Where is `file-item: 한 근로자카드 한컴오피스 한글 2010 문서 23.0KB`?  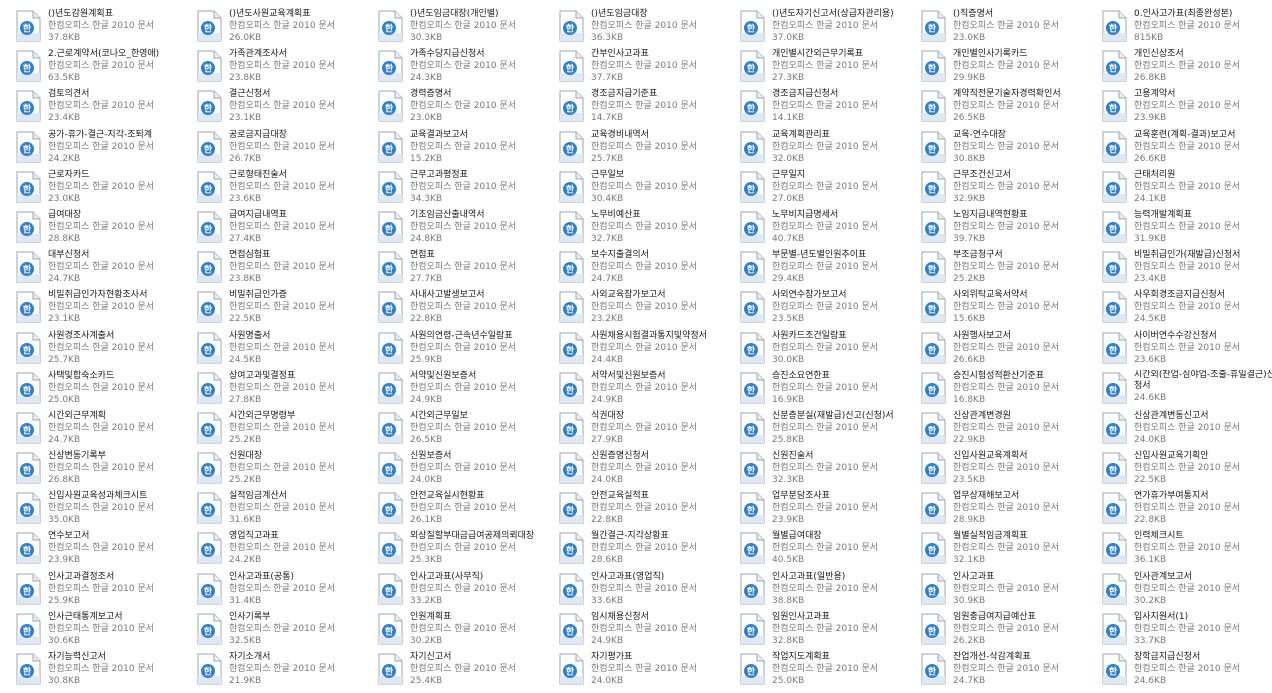
file-item: 한 근로자카드 한컴오피스 한글 2010 문서 23.0KB is located at coordinates (104, 189).